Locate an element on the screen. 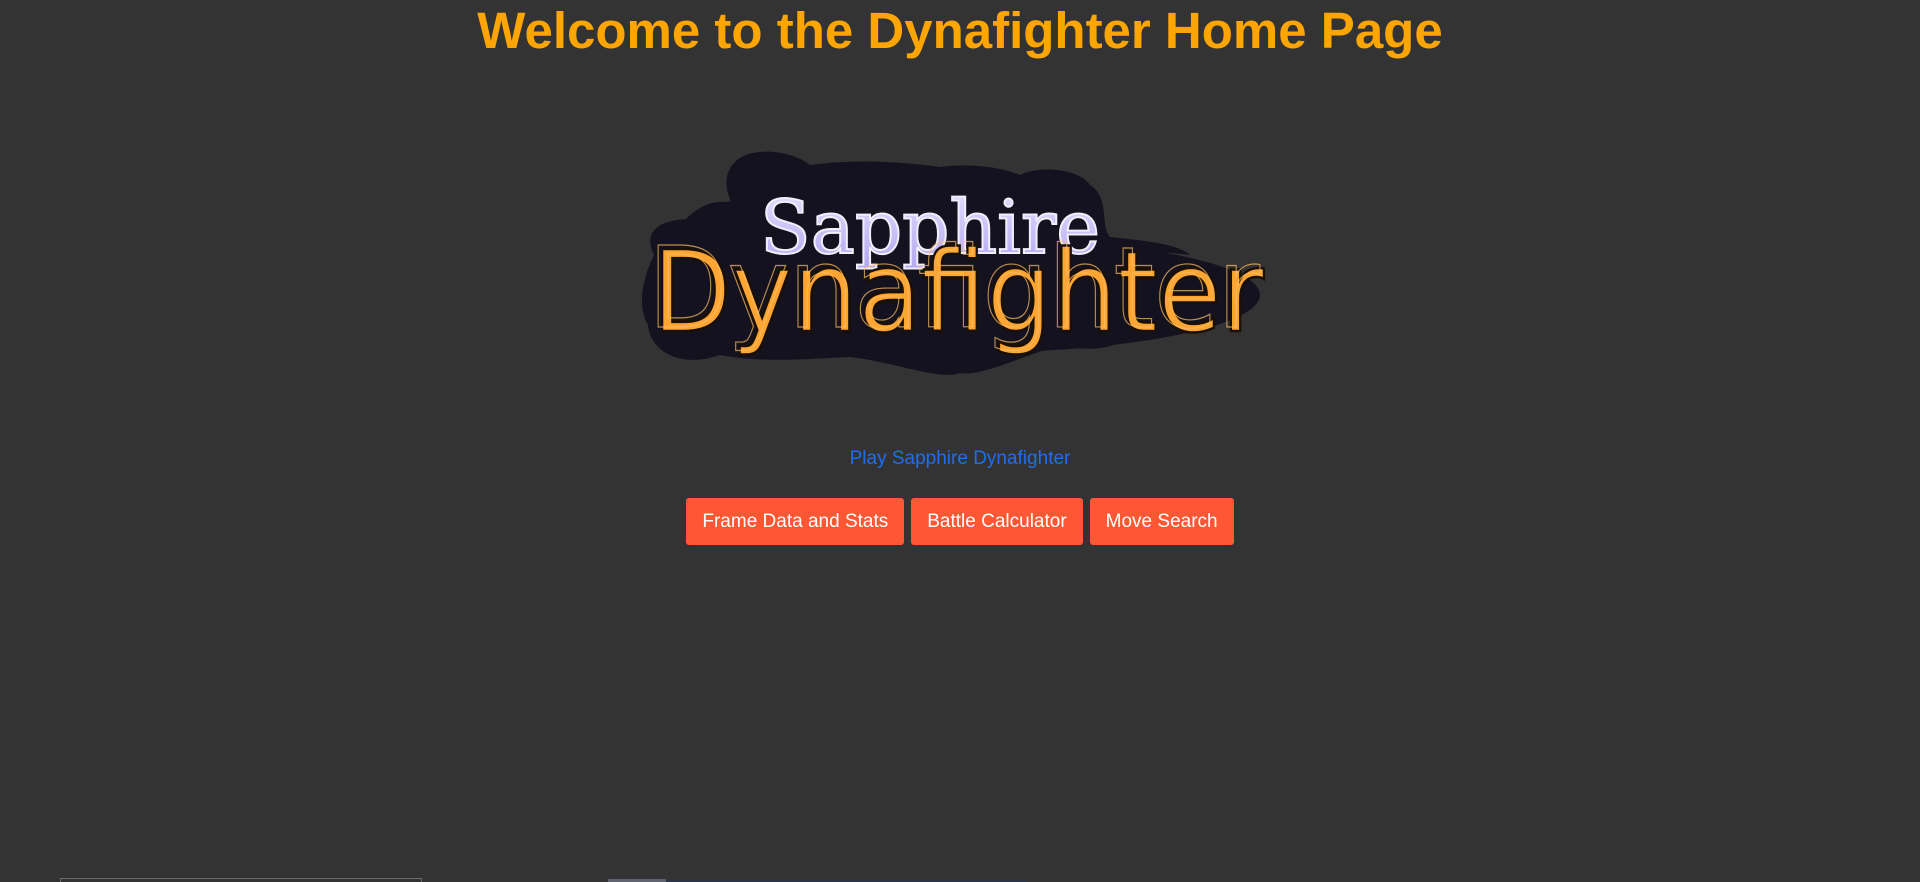 This screenshot has height=882, width=1920. logo-image: Sapphire Dynafighter Dynafighter is located at coordinates (953, 263).